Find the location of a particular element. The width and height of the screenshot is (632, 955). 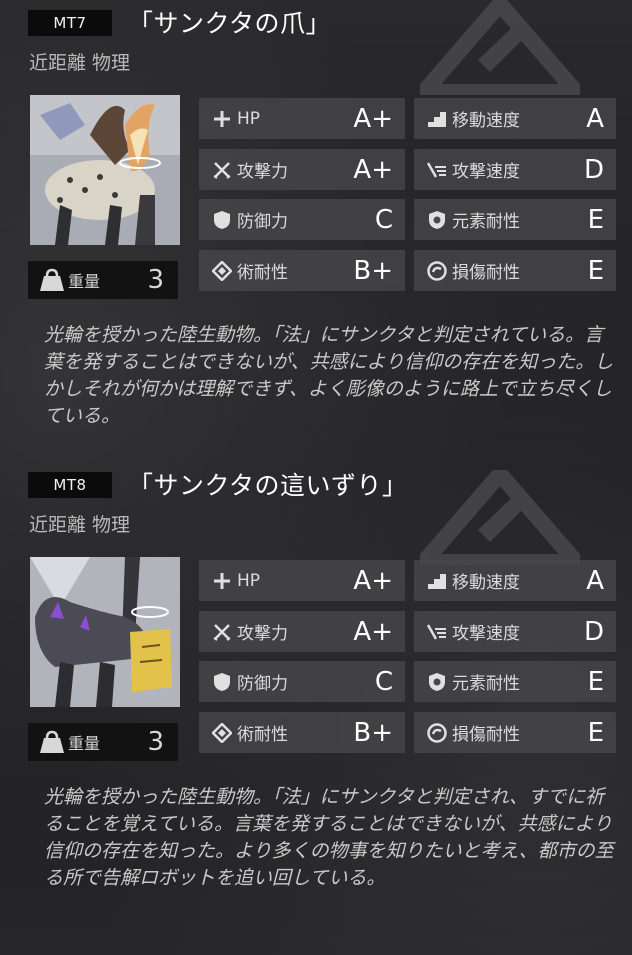

enemy-code-badge: MT7 is located at coordinates (70, 23).